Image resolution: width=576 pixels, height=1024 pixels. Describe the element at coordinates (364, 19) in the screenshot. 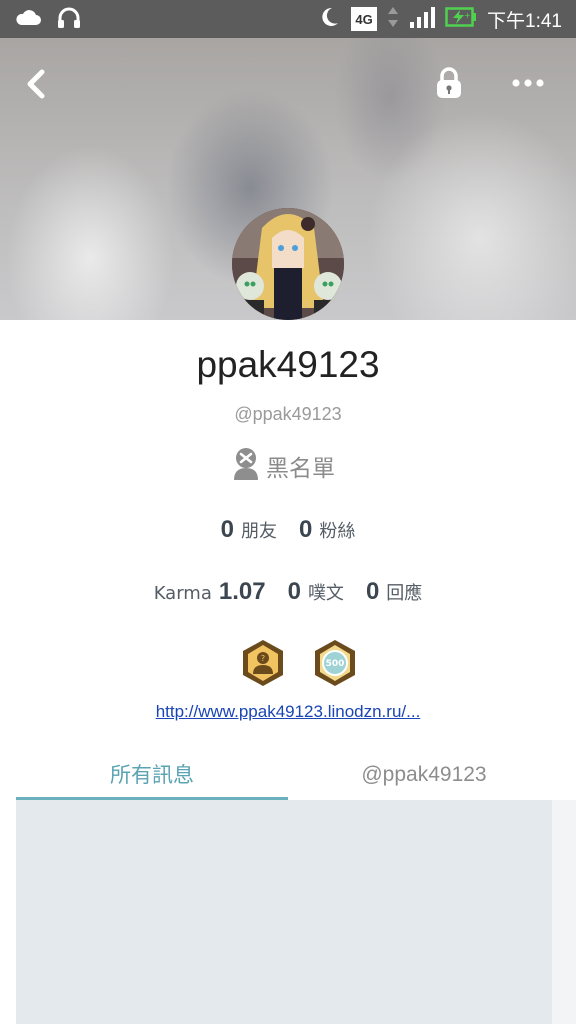

I see `4g-icon: 4G` at that location.